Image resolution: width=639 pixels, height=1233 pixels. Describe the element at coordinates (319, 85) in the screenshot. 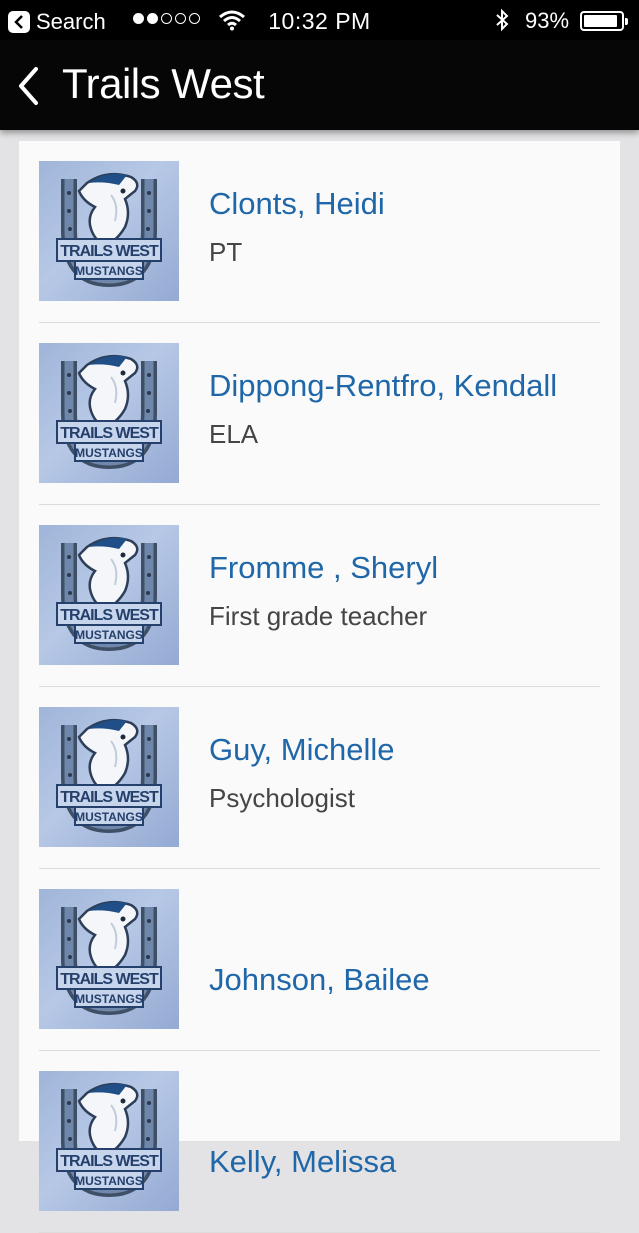

I see `navigation-bar: Trails West` at that location.